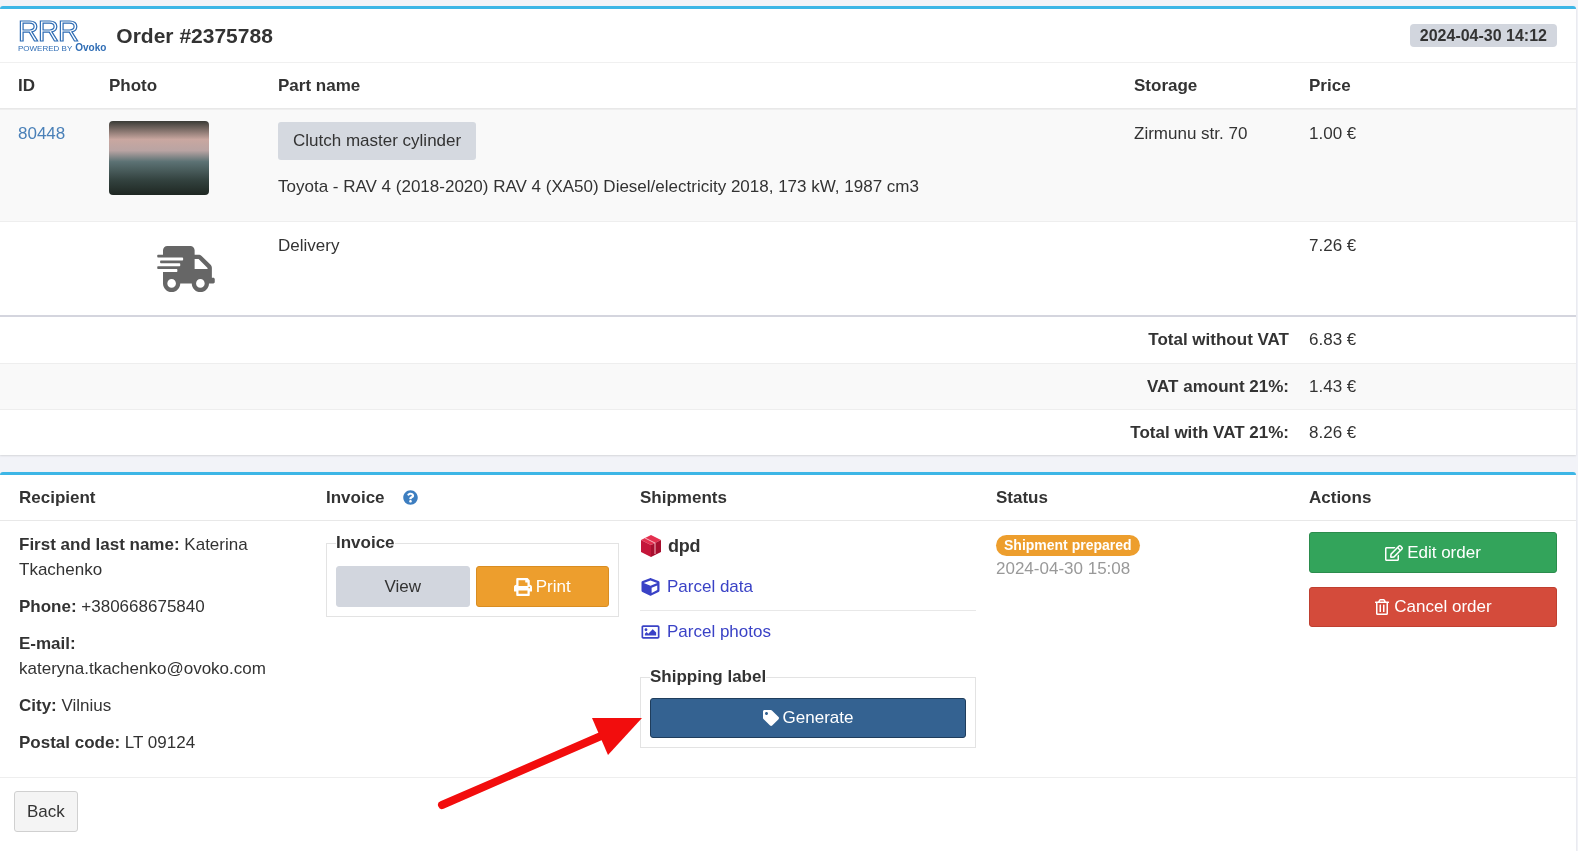  What do you see at coordinates (708, 677) in the screenshot?
I see `group-legend: Shipping label` at bounding box center [708, 677].